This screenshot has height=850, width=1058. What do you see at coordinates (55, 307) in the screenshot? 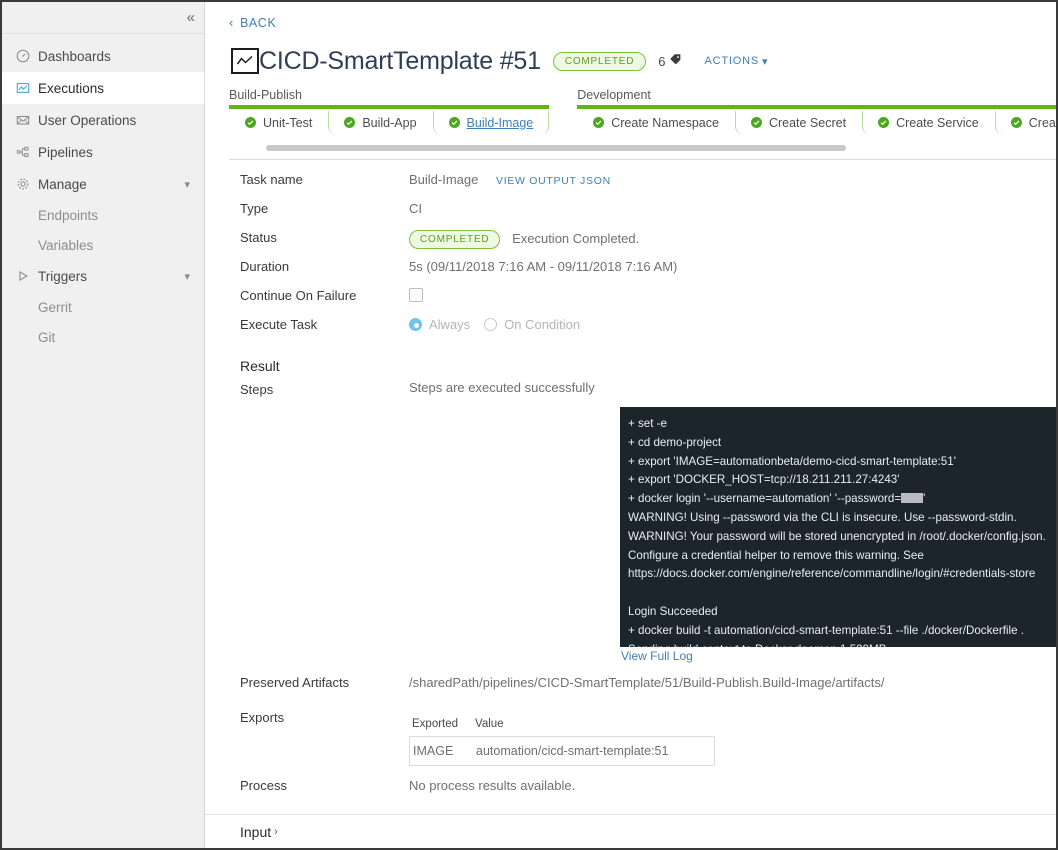
I see `sidebar-subitem-label: Gerrit` at bounding box center [55, 307].